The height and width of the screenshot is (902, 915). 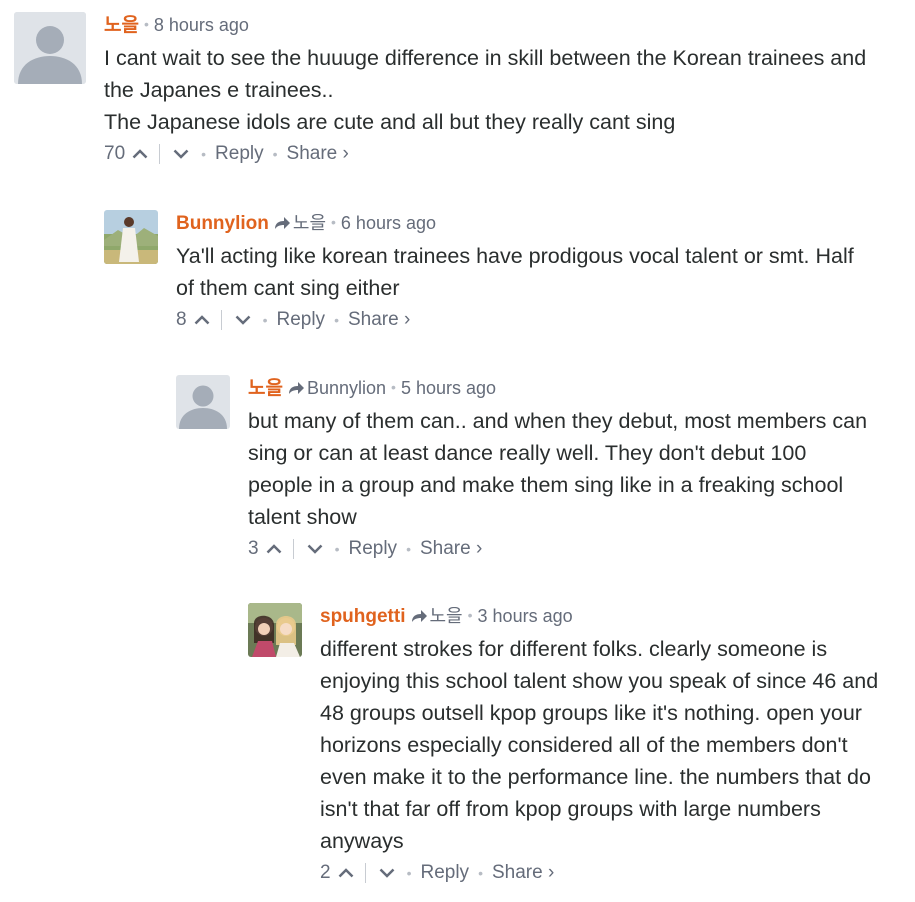 What do you see at coordinates (448, 388) in the screenshot?
I see `timestamp: 5 hours ago` at bounding box center [448, 388].